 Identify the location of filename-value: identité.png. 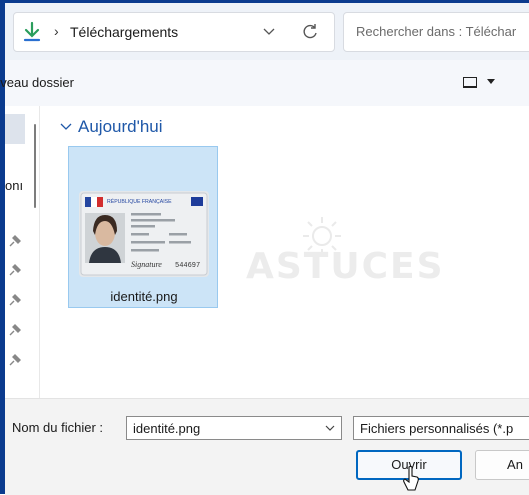
(167, 428).